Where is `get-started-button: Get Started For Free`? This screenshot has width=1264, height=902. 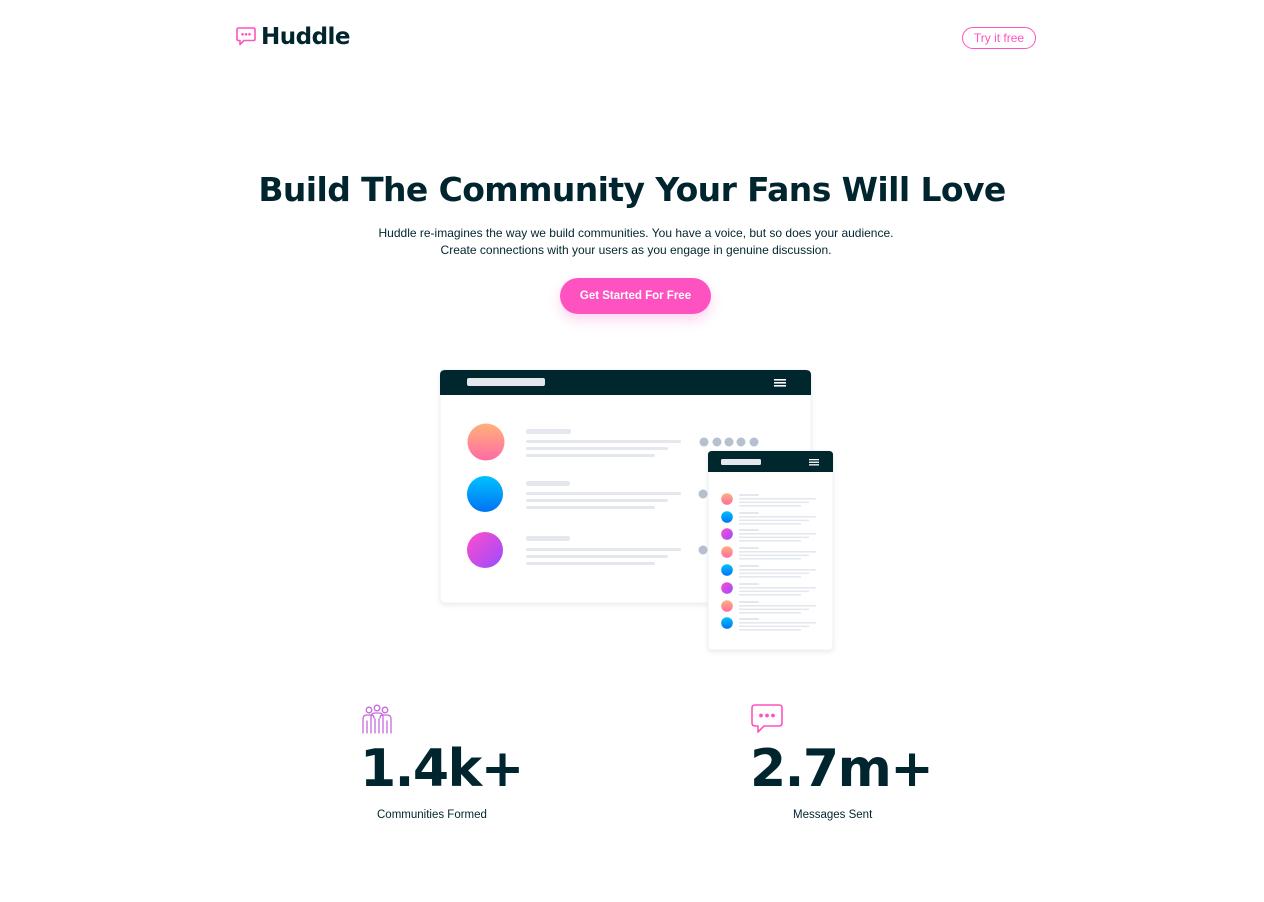
get-started-button: Get Started For Free is located at coordinates (635, 296).